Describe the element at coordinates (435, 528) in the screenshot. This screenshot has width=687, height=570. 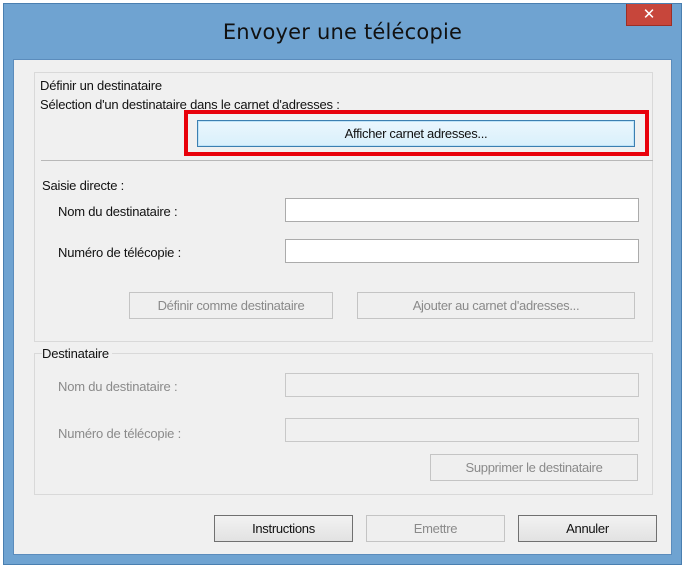
I see `send-button: Emettre` at that location.